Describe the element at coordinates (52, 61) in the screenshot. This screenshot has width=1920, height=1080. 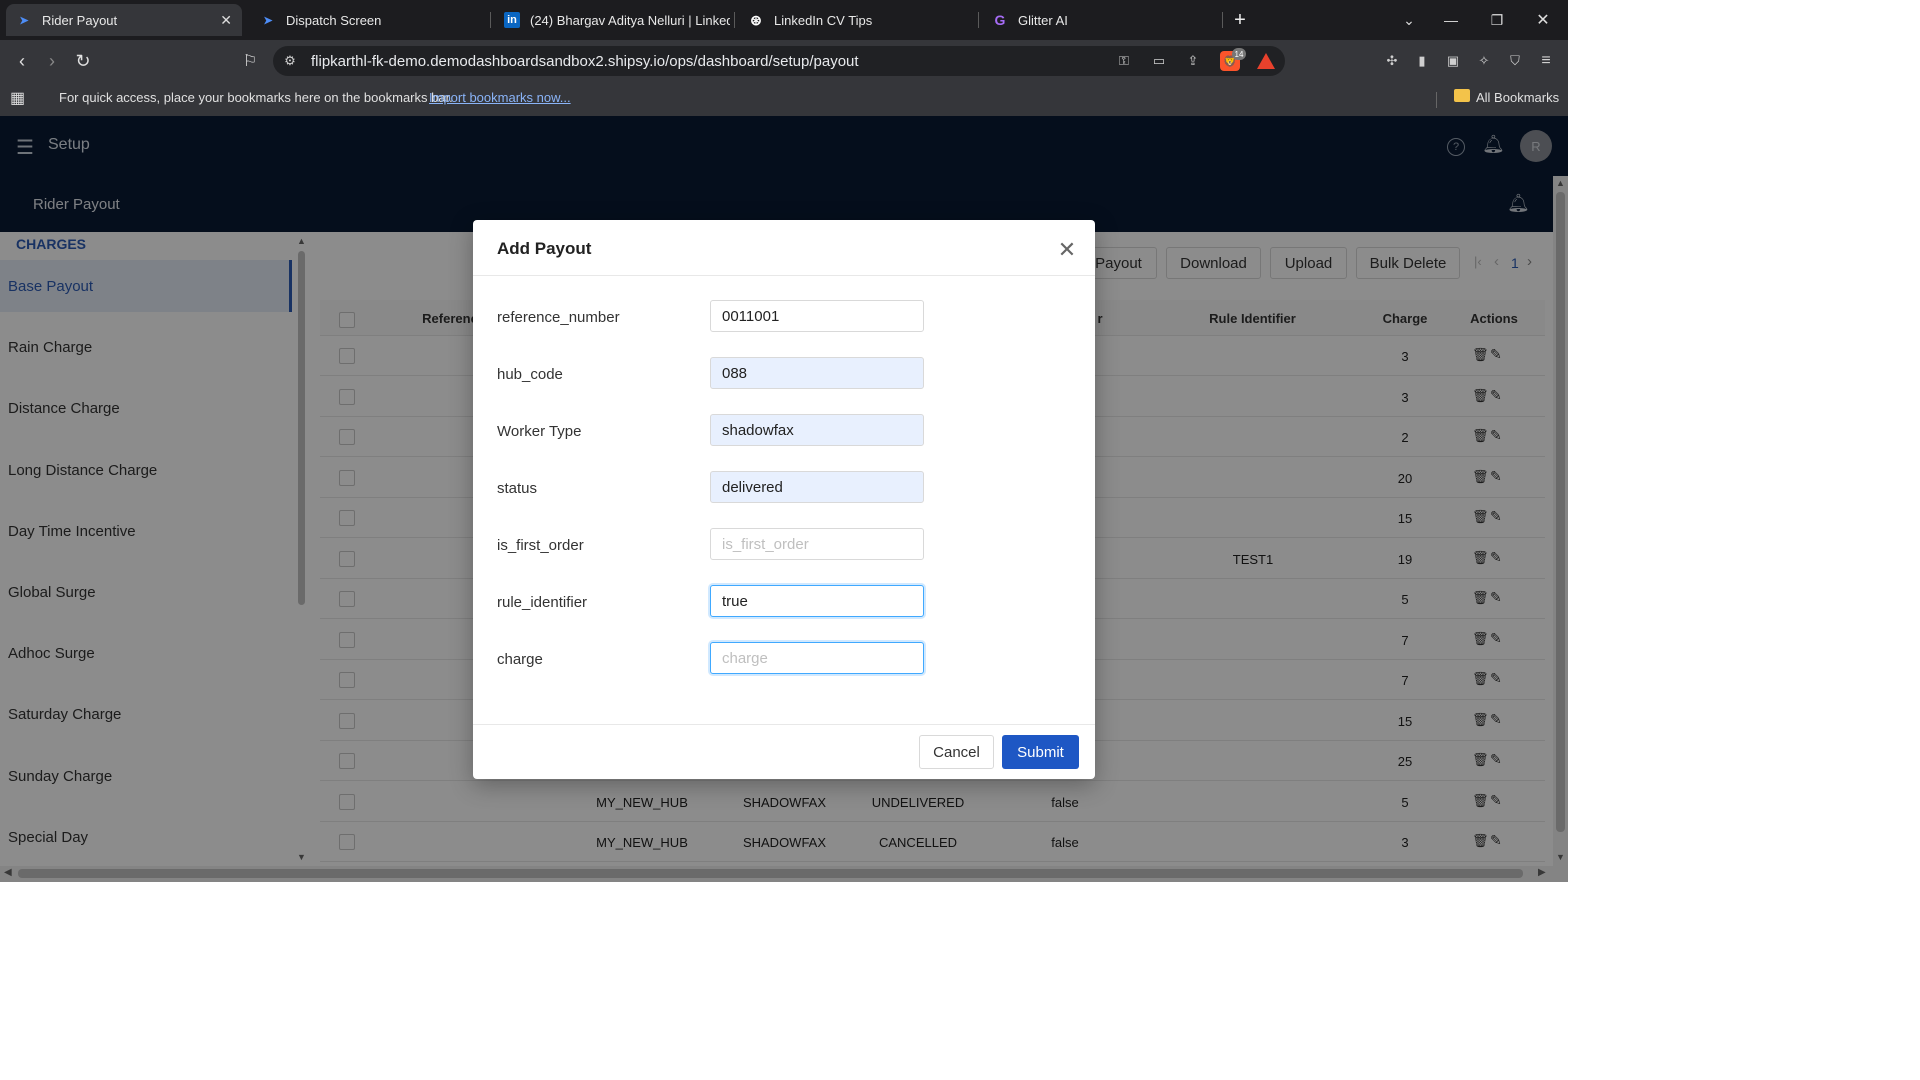
I see `forward-icon: ›` at that location.